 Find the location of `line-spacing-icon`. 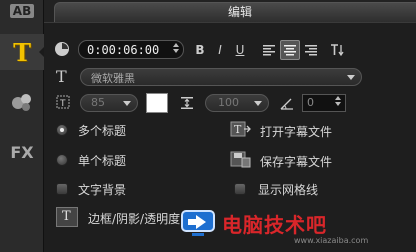

line-spacing-icon is located at coordinates (187, 103).